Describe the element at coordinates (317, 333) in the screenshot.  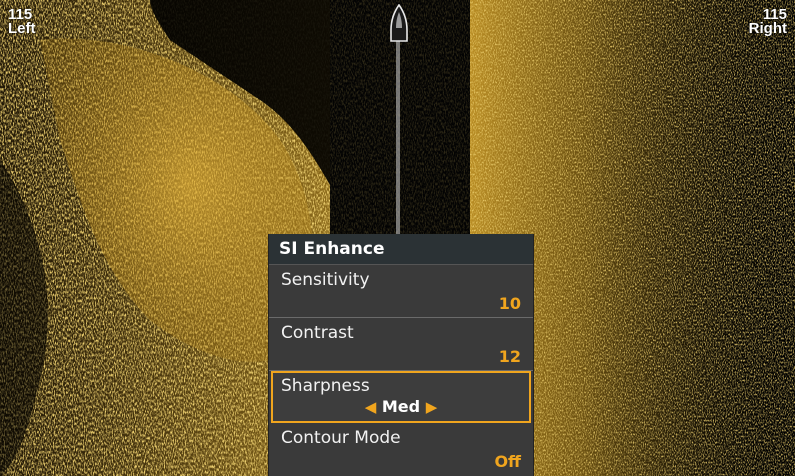
I see `contrast-label: Contrast` at that location.